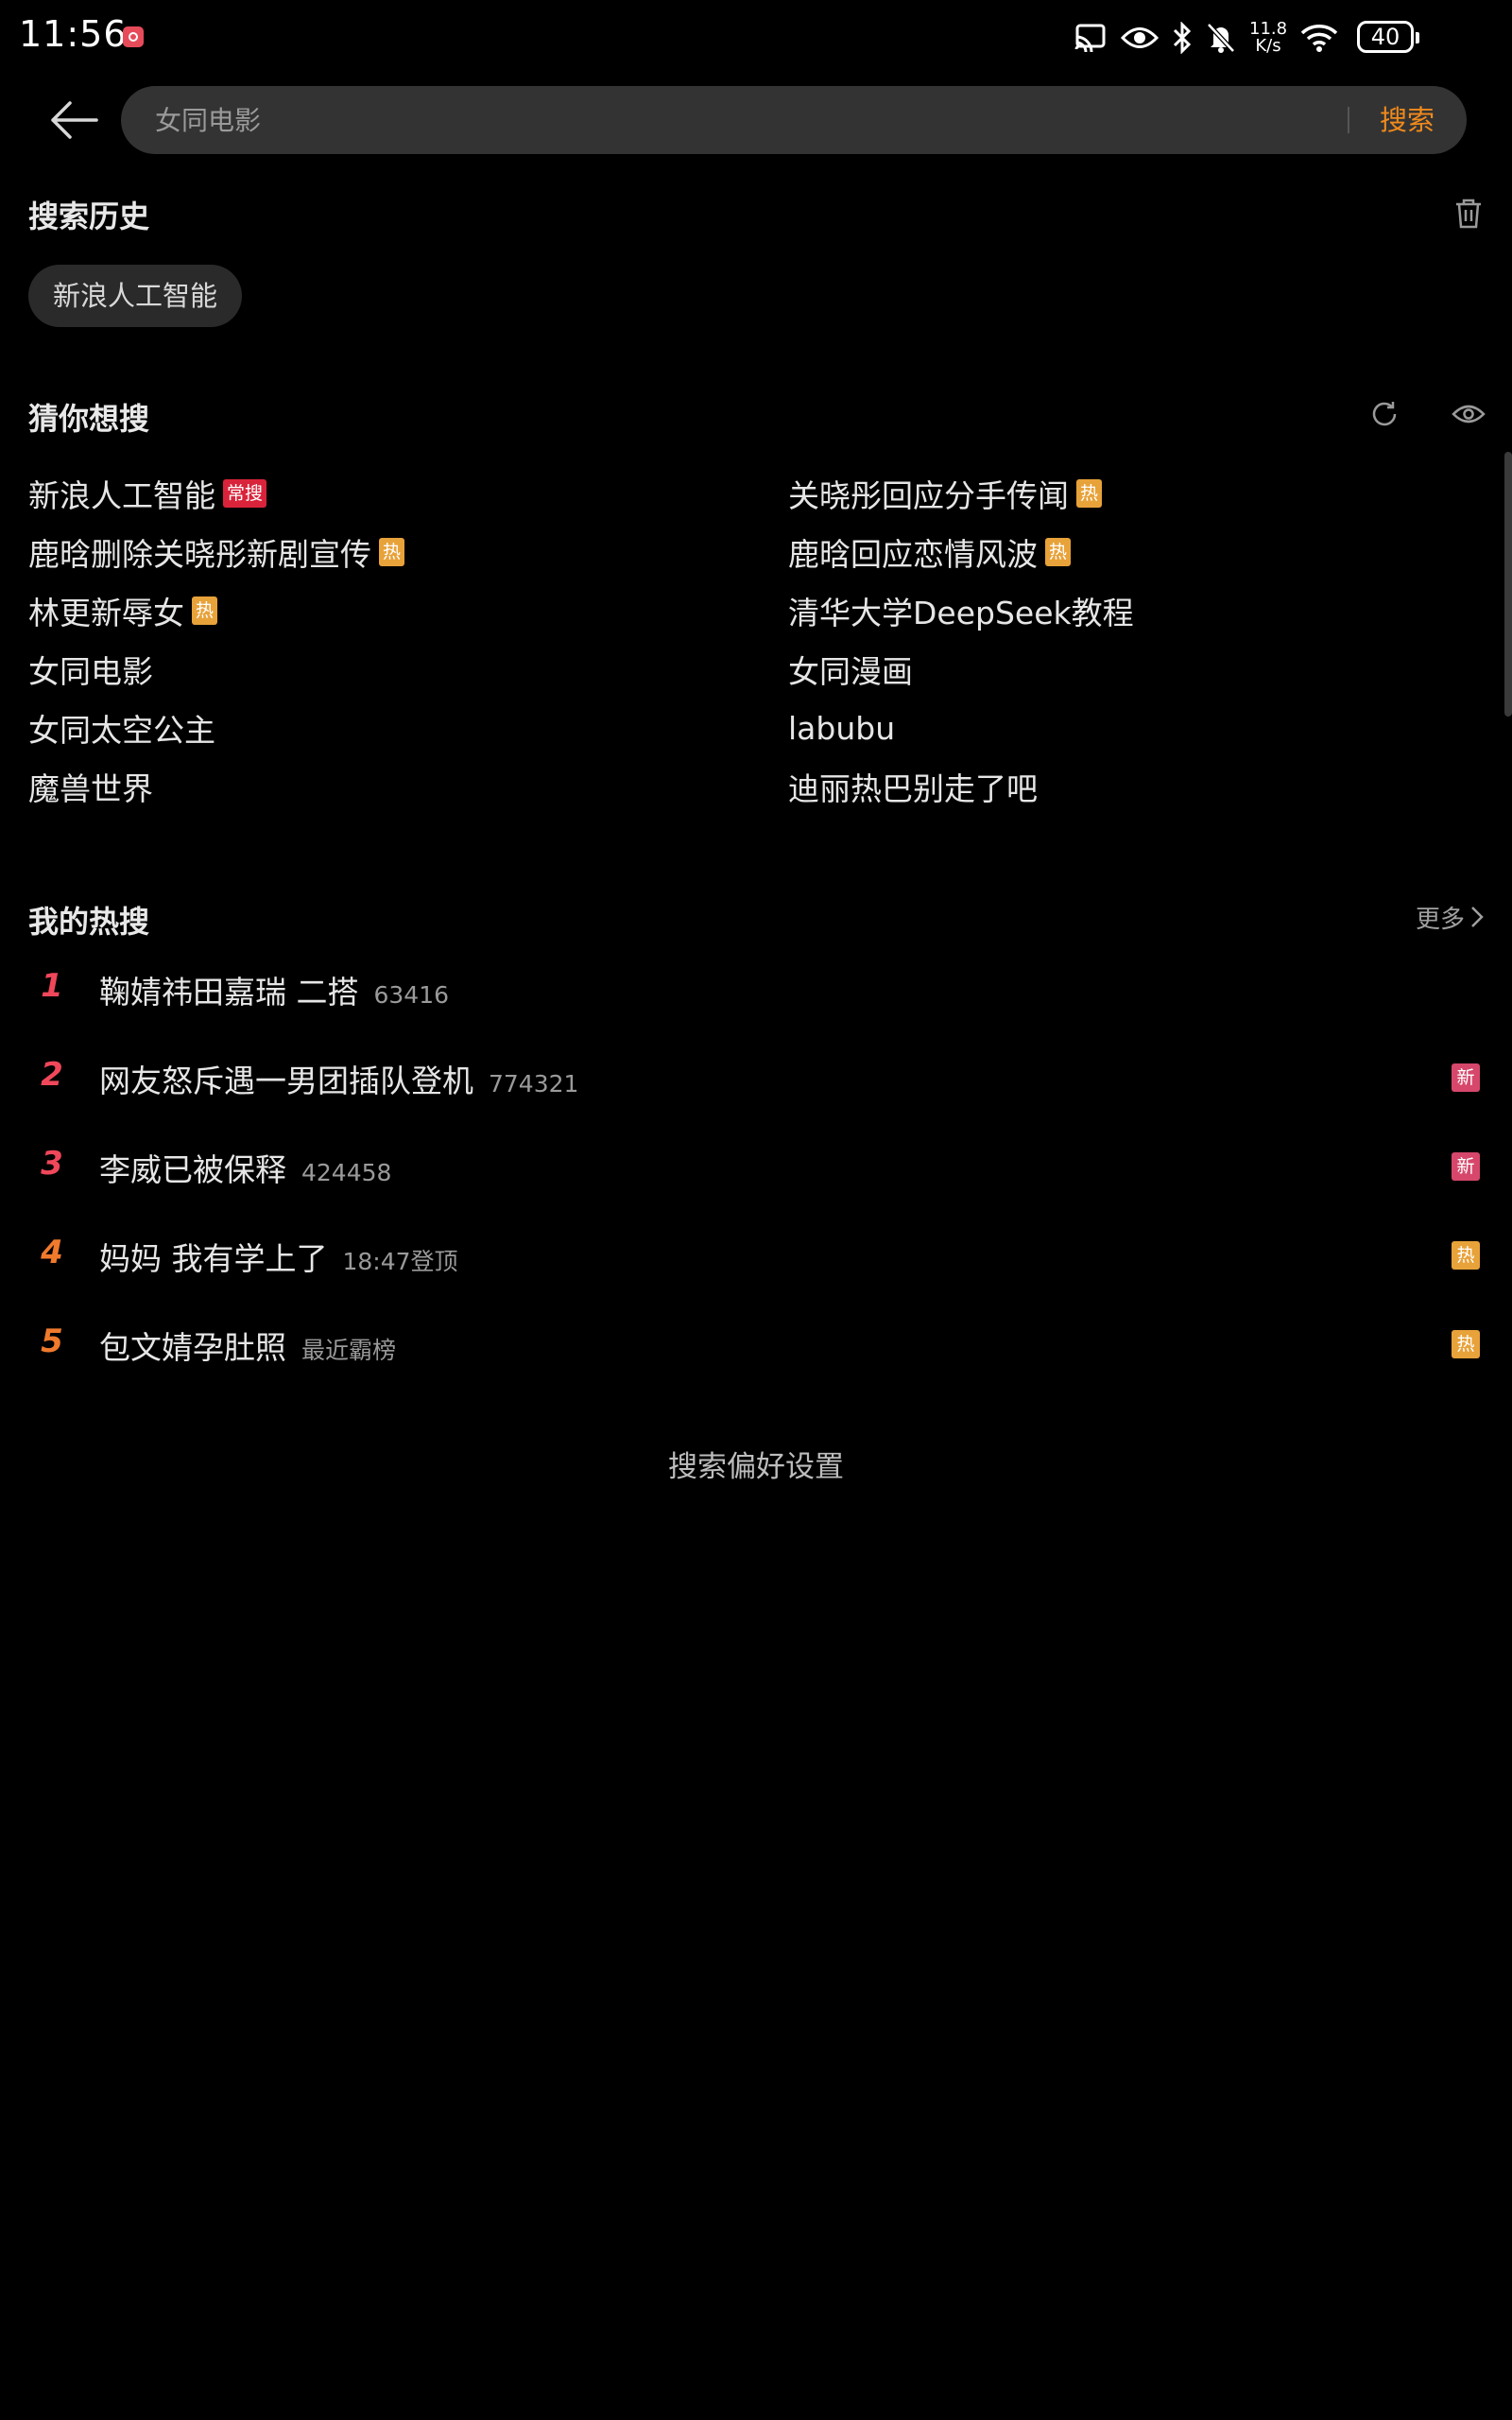  I want to click on trash-icon, so click(1468, 214).